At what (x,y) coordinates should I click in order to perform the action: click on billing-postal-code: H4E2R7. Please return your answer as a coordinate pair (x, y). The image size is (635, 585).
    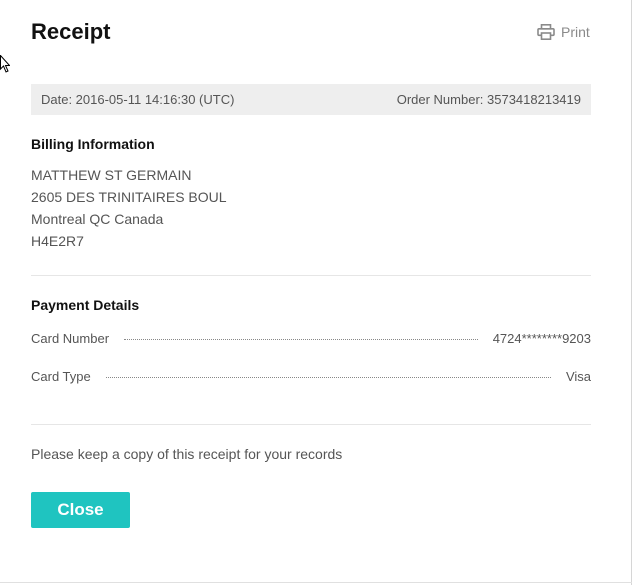
    Looking at the image, I should click on (57, 241).